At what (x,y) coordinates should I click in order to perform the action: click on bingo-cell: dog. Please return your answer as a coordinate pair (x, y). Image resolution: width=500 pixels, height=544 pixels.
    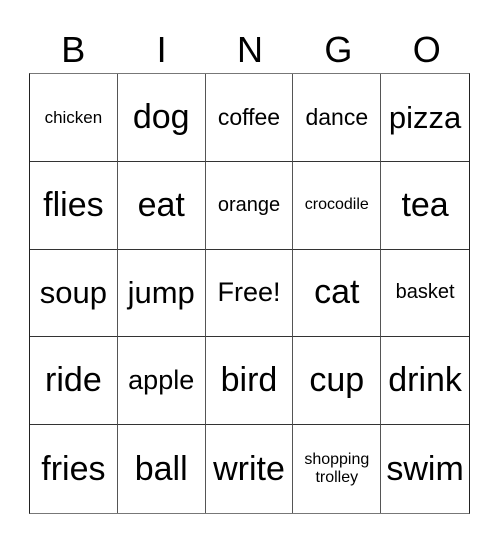
    Looking at the image, I should click on (161, 118).